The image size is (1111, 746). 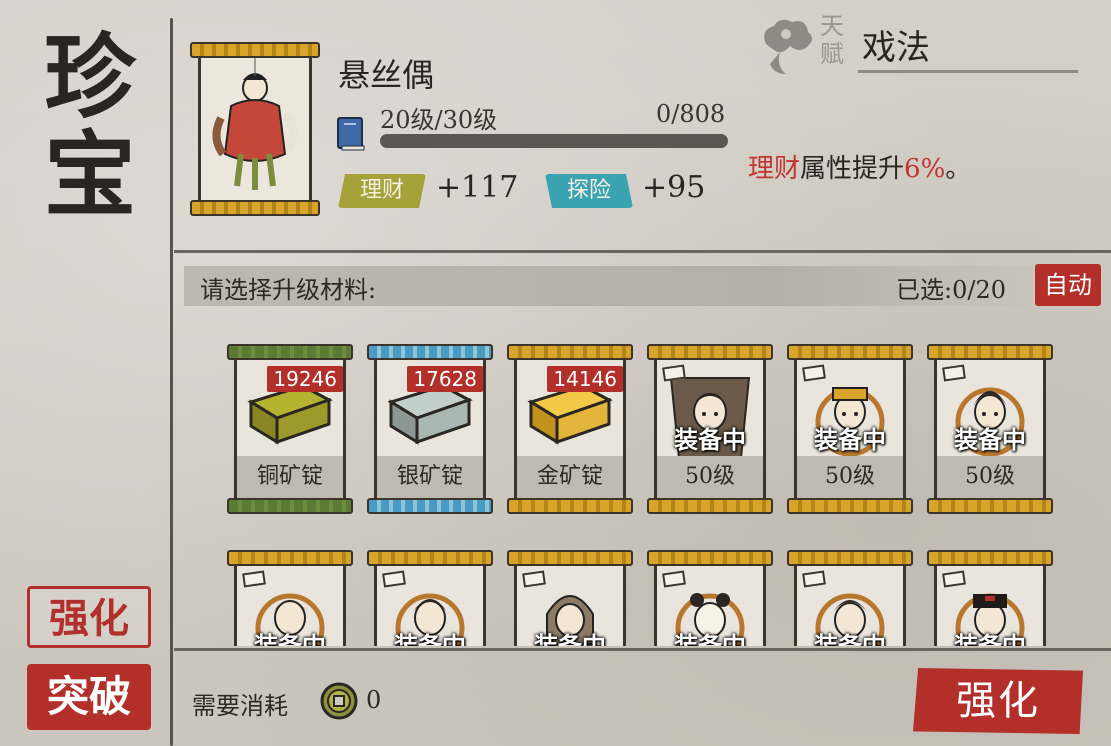 I want to click on talent-description: 理财属性提升6%。, so click(x=859, y=166).